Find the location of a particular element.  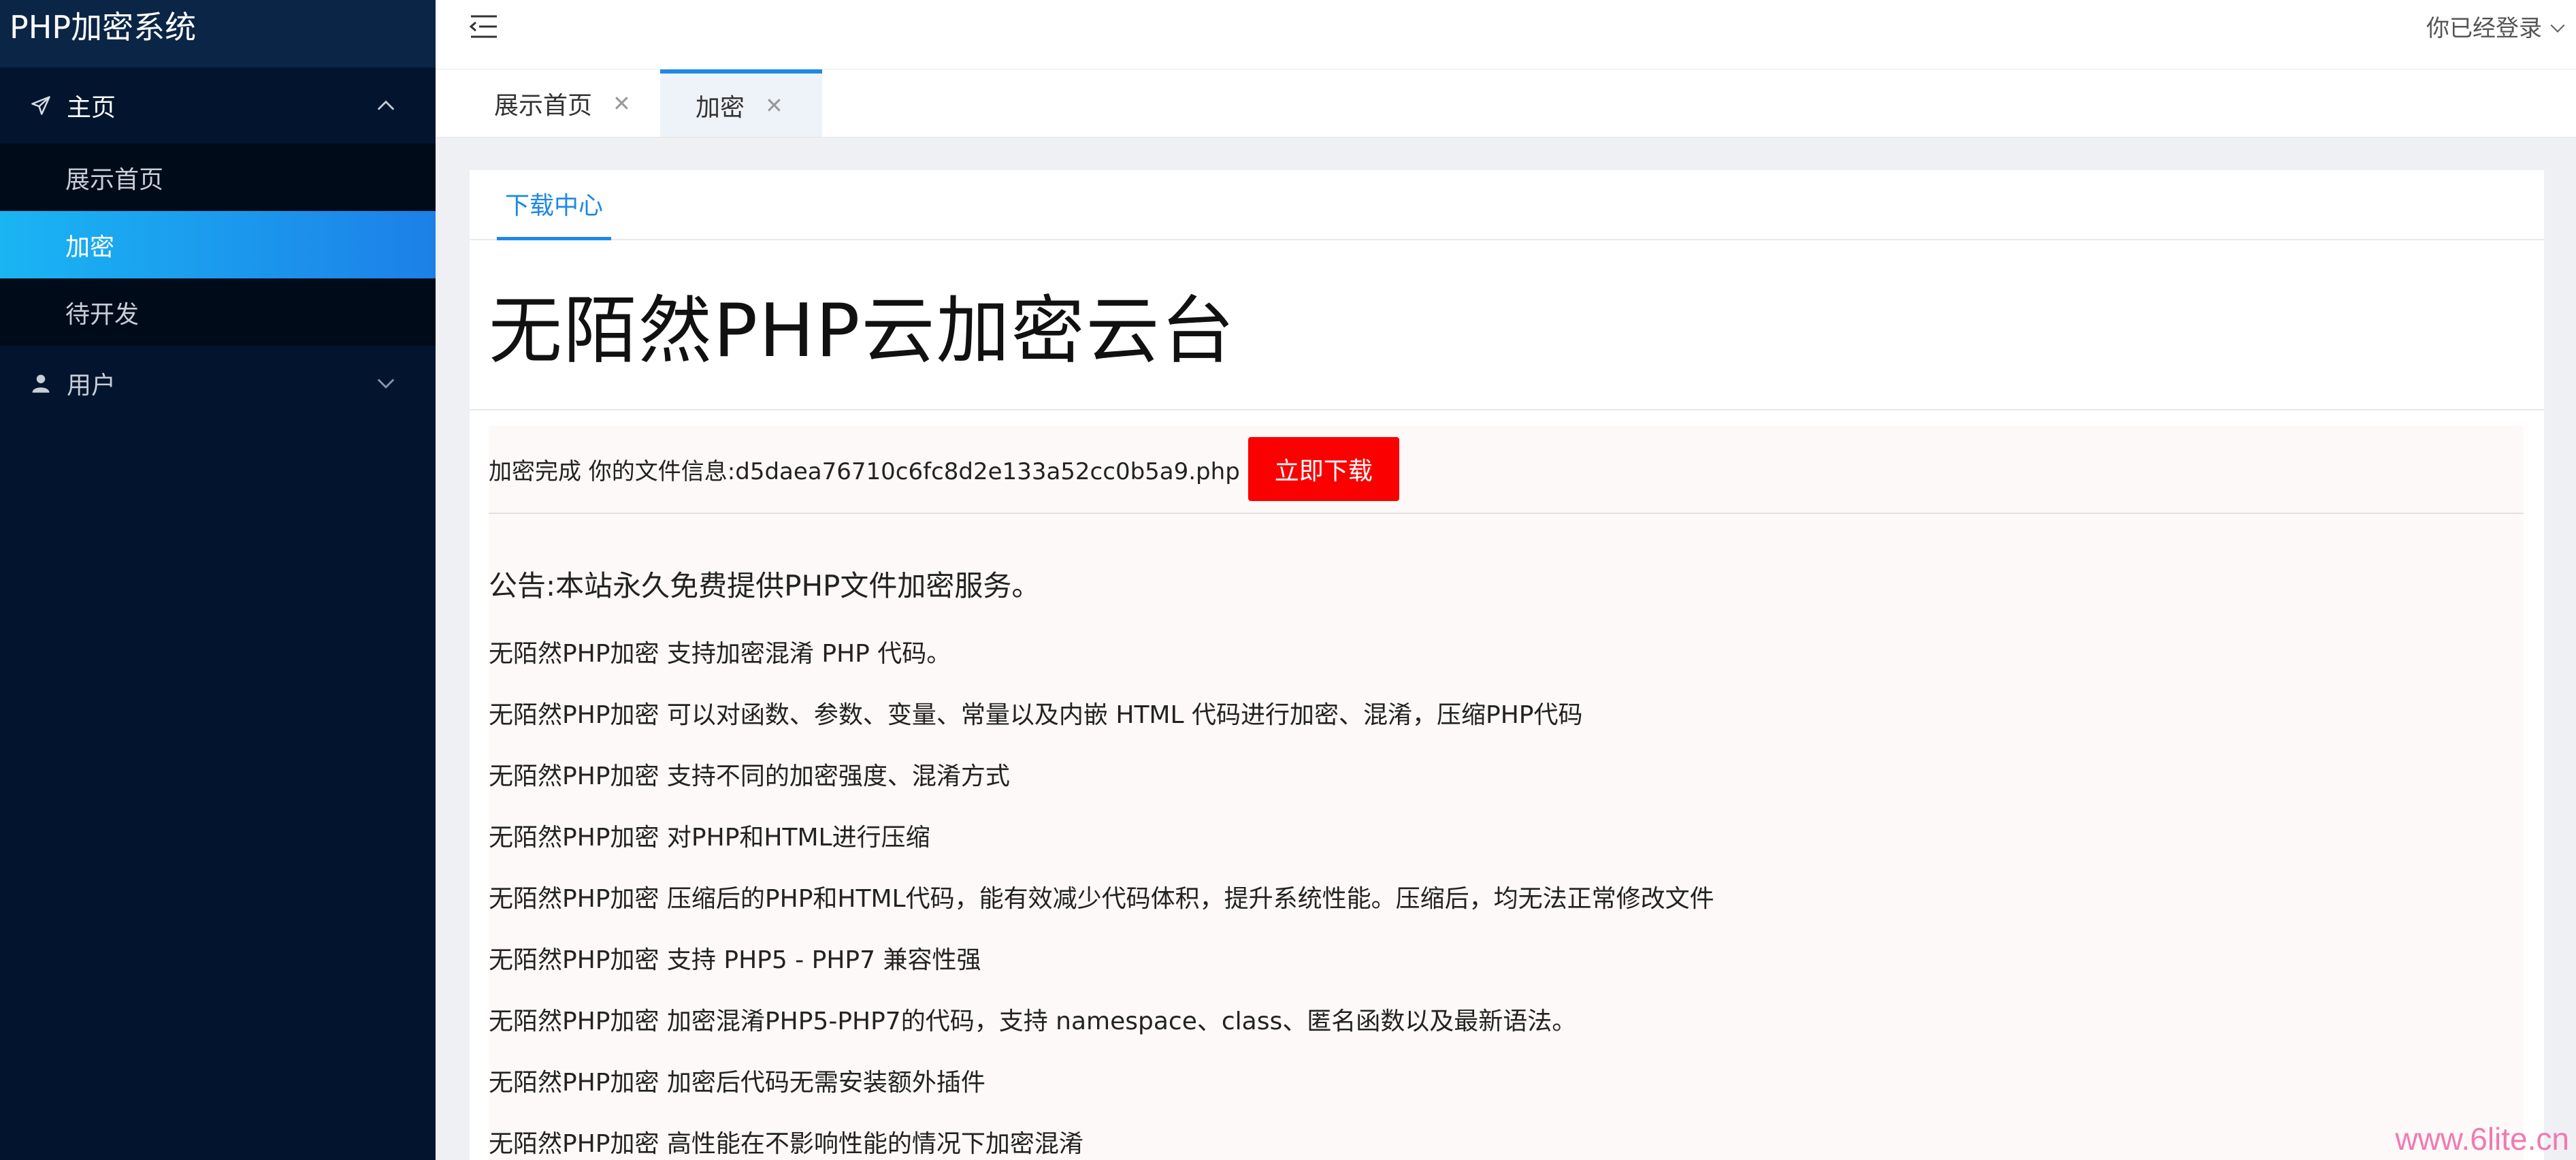

sidebar-item-showcase: 展示首页 is located at coordinates (218, 177).